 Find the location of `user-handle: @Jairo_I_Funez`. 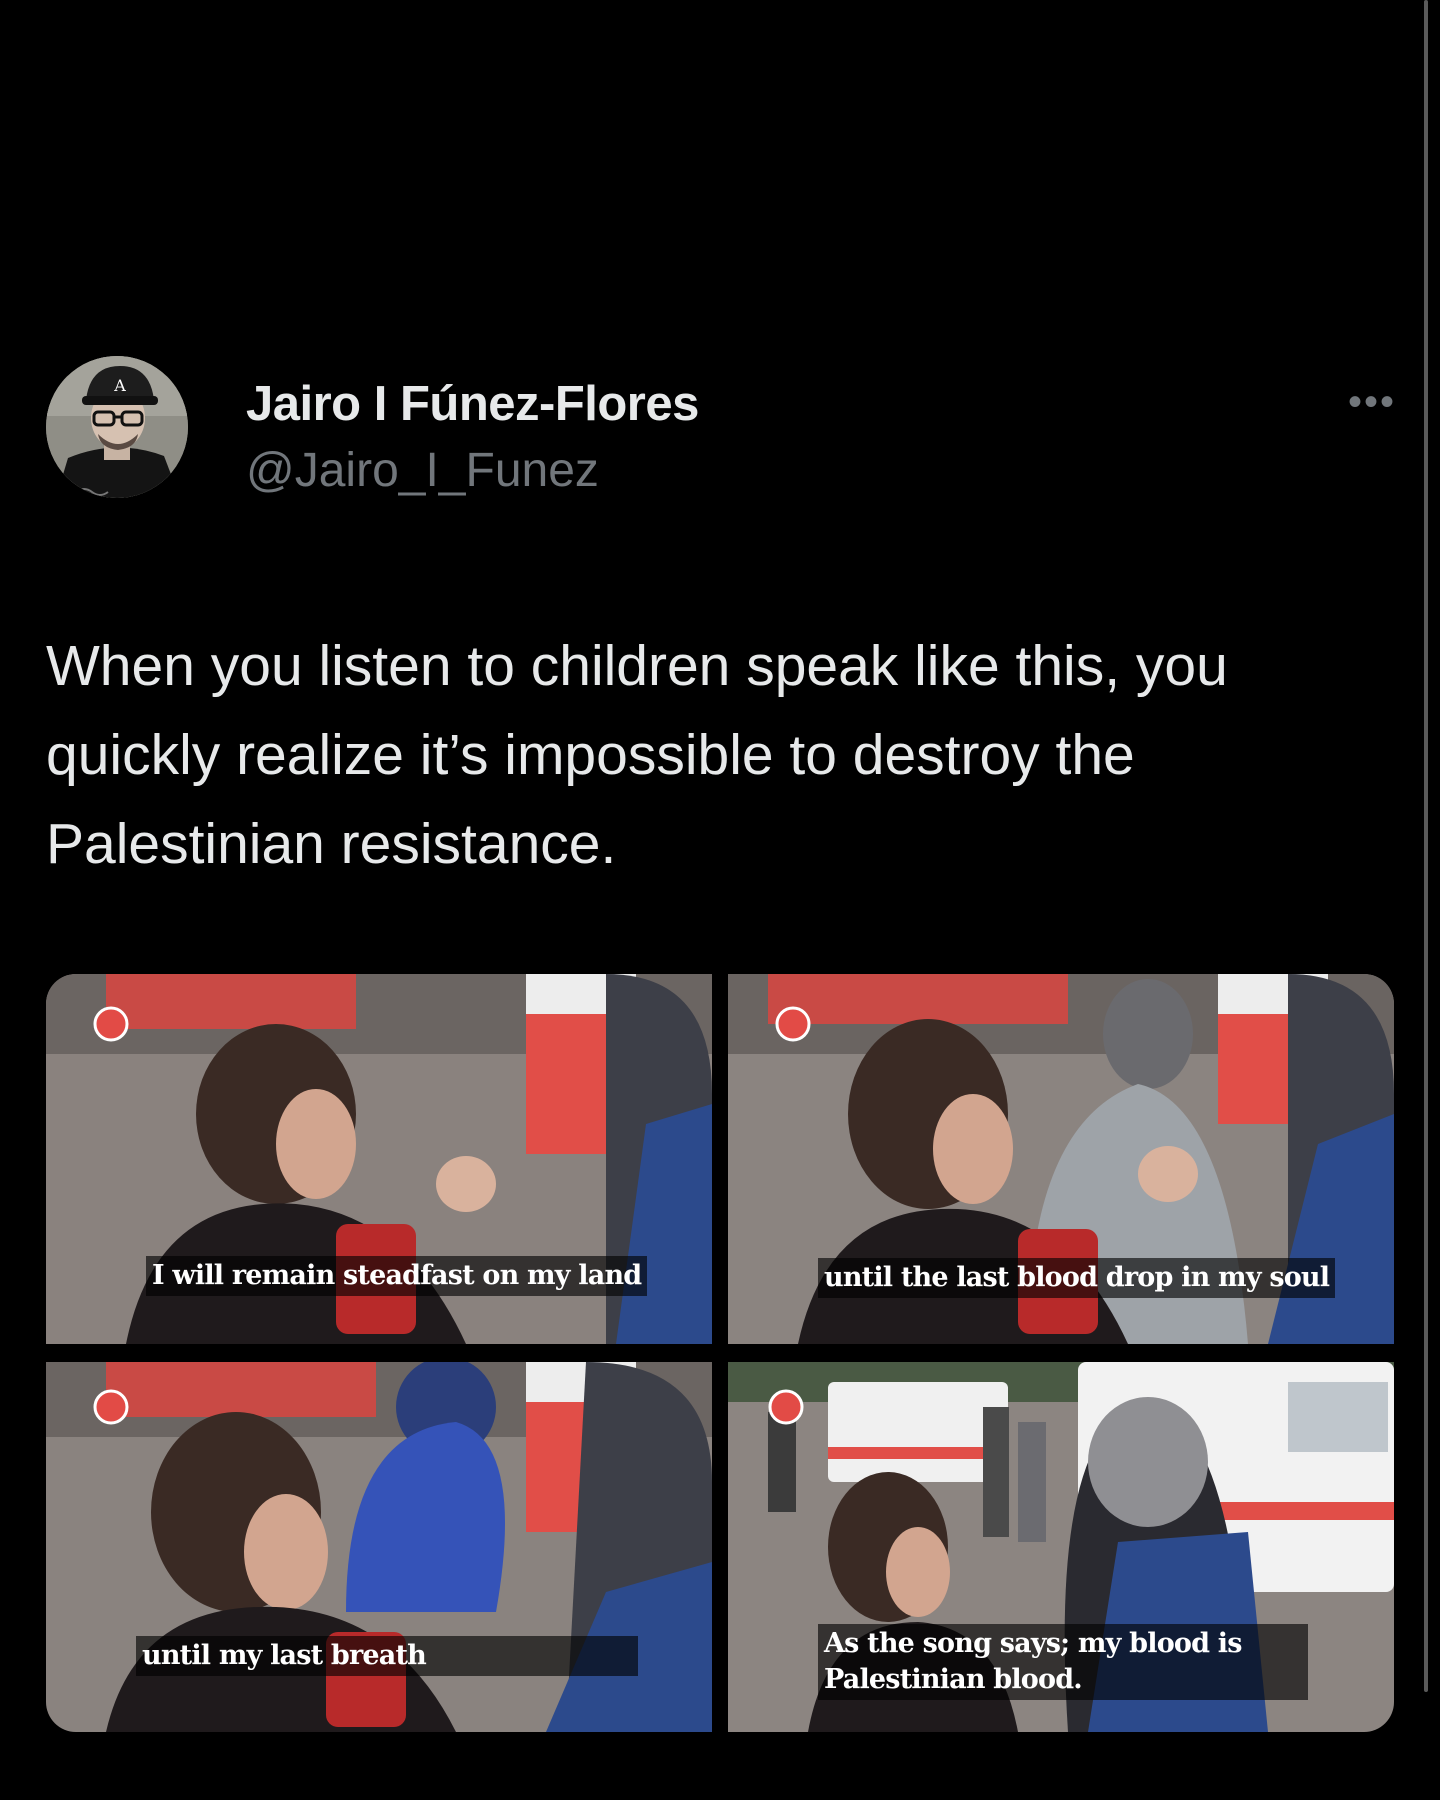

user-handle: @Jairo_I_Funez is located at coordinates (472, 471).